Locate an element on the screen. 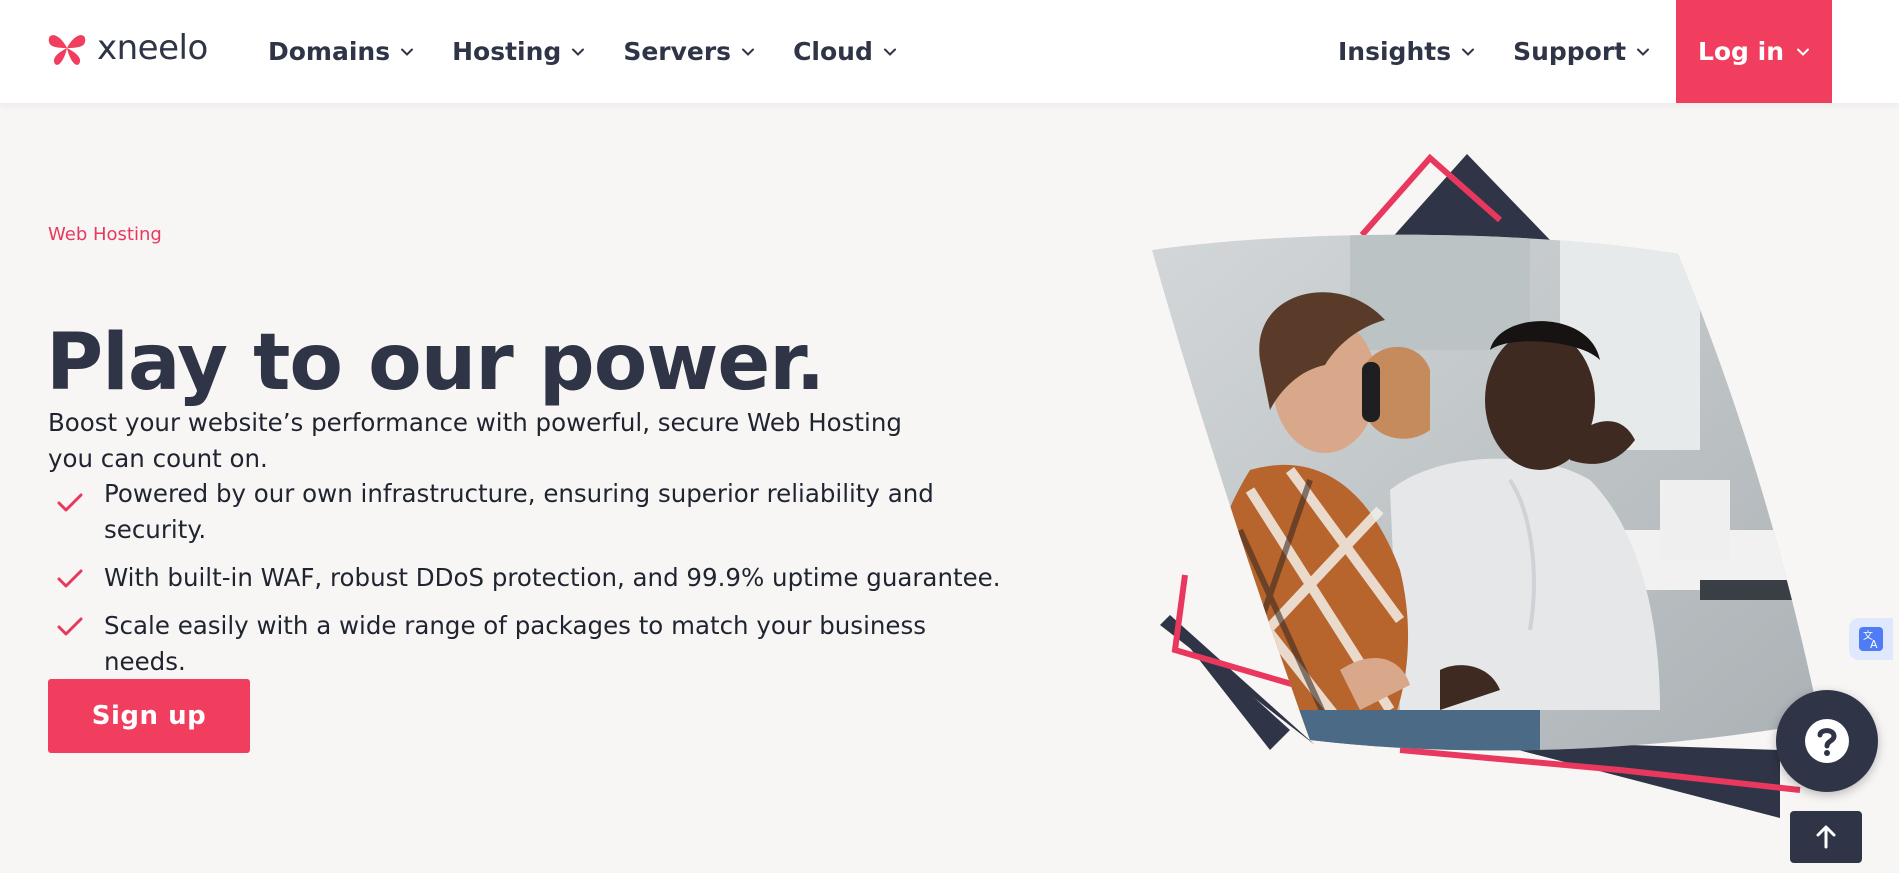  back-to-top-button is located at coordinates (1826, 837).